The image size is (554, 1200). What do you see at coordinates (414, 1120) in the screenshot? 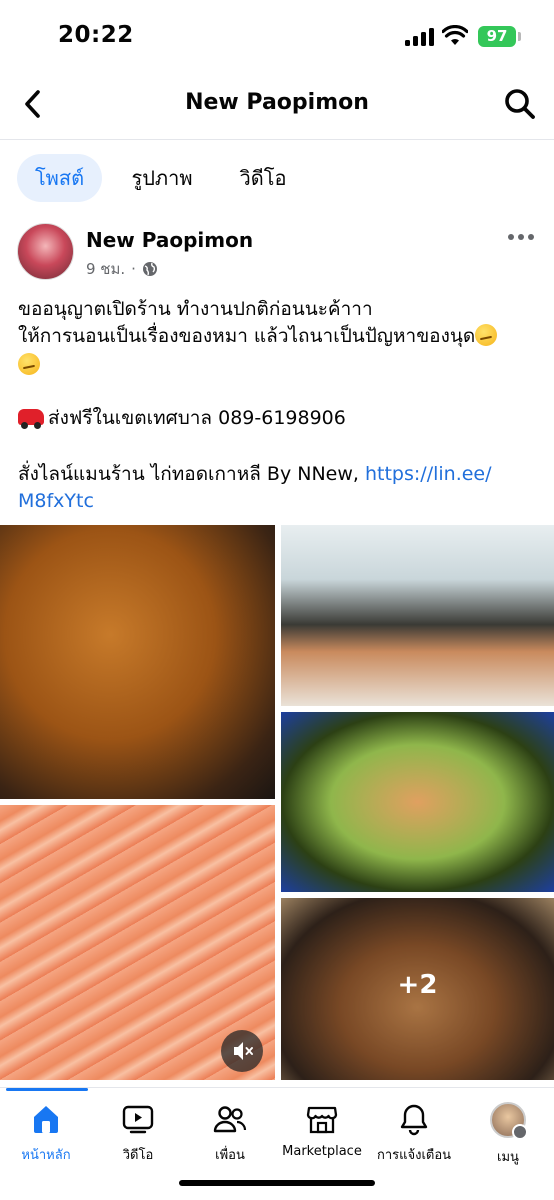
I see `bell-icon` at bounding box center [414, 1120].